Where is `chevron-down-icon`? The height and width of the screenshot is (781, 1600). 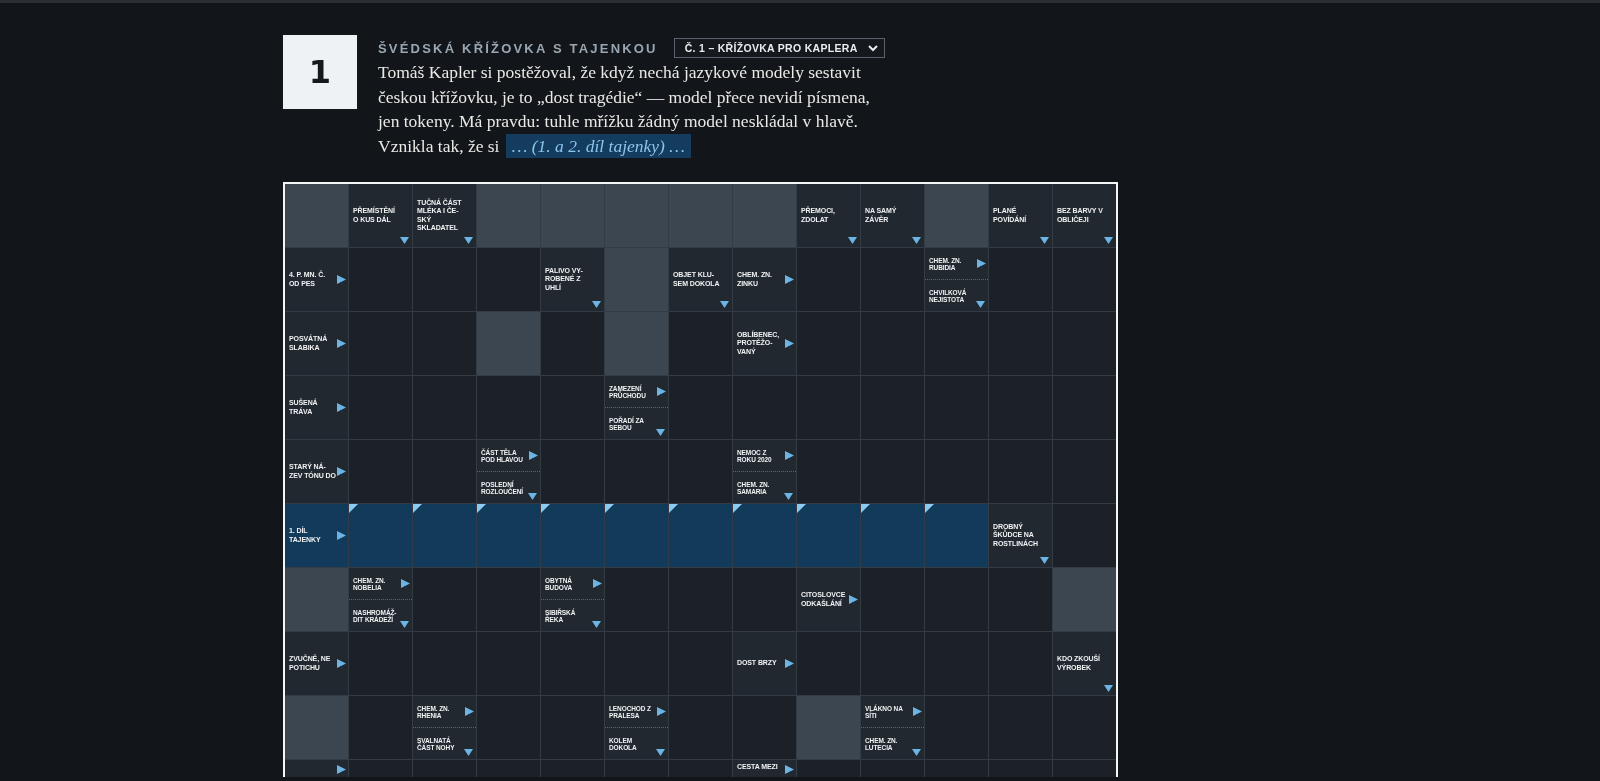
chevron-down-icon is located at coordinates (872, 48).